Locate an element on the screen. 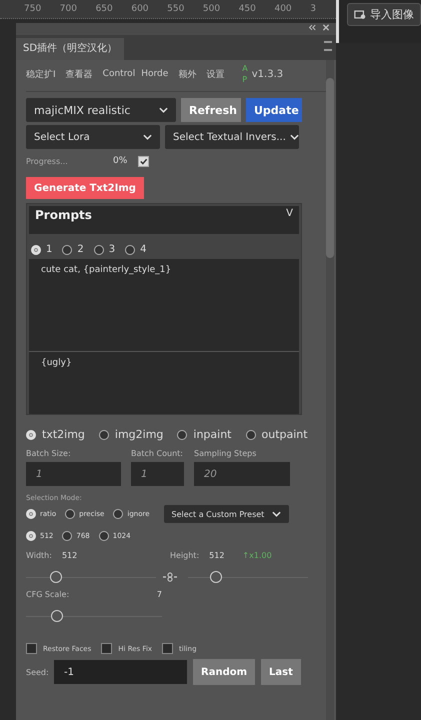 This screenshot has width=421, height=720. radio-label: img2img is located at coordinates (139, 434).